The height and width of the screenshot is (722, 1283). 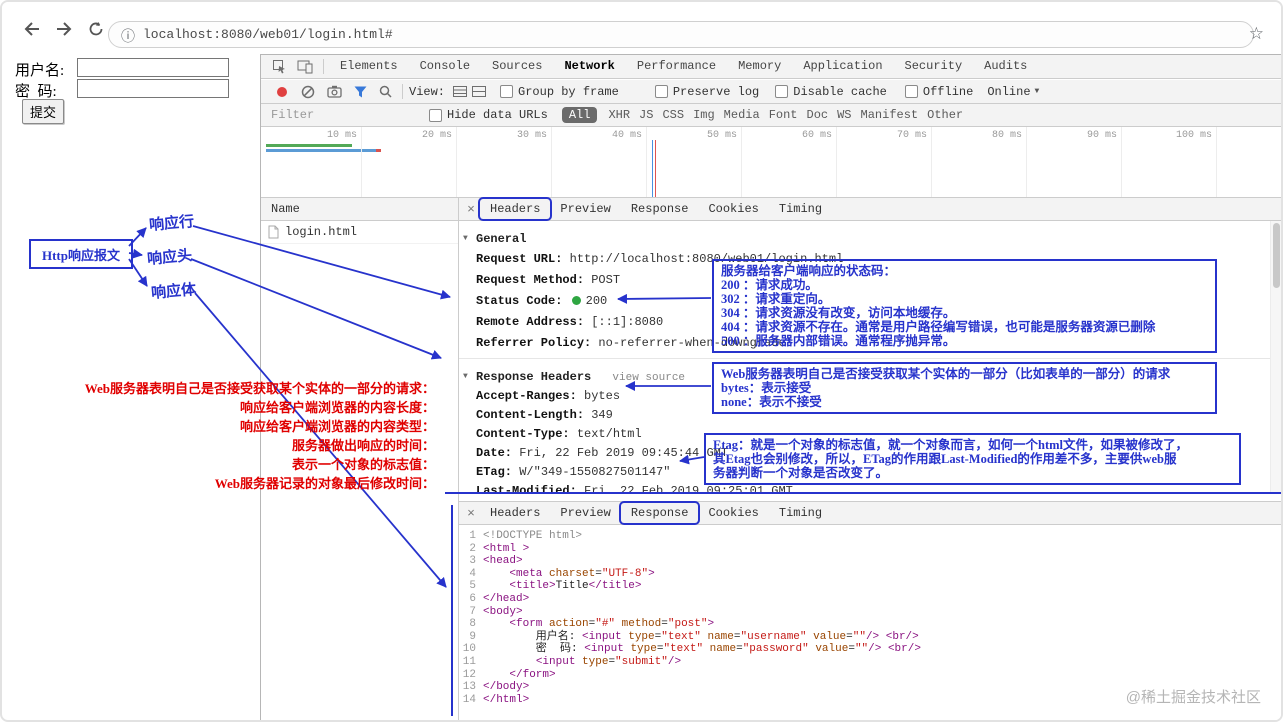 I want to click on filter-icon, so click(x=360, y=92).